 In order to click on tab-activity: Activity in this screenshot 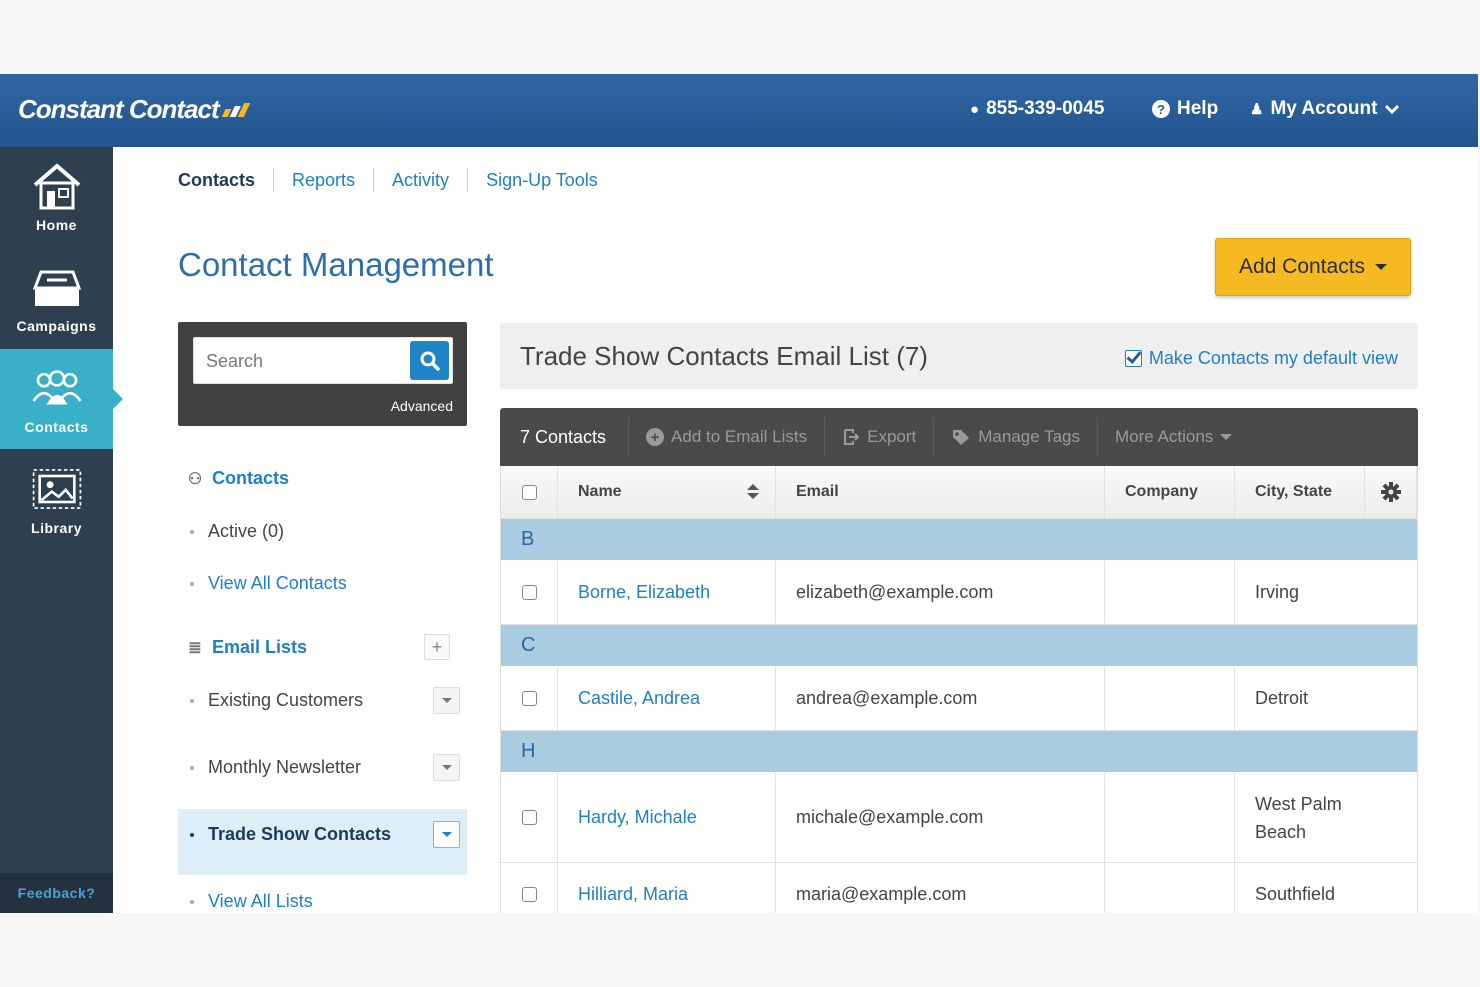, I will do `click(420, 180)`.